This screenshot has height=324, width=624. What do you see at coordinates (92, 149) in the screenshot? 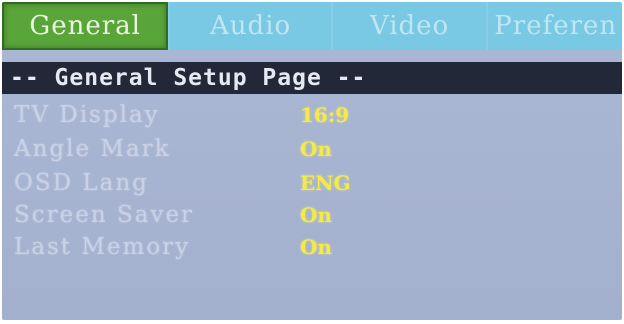
I see `setting-label: Angle Mark` at bounding box center [92, 149].